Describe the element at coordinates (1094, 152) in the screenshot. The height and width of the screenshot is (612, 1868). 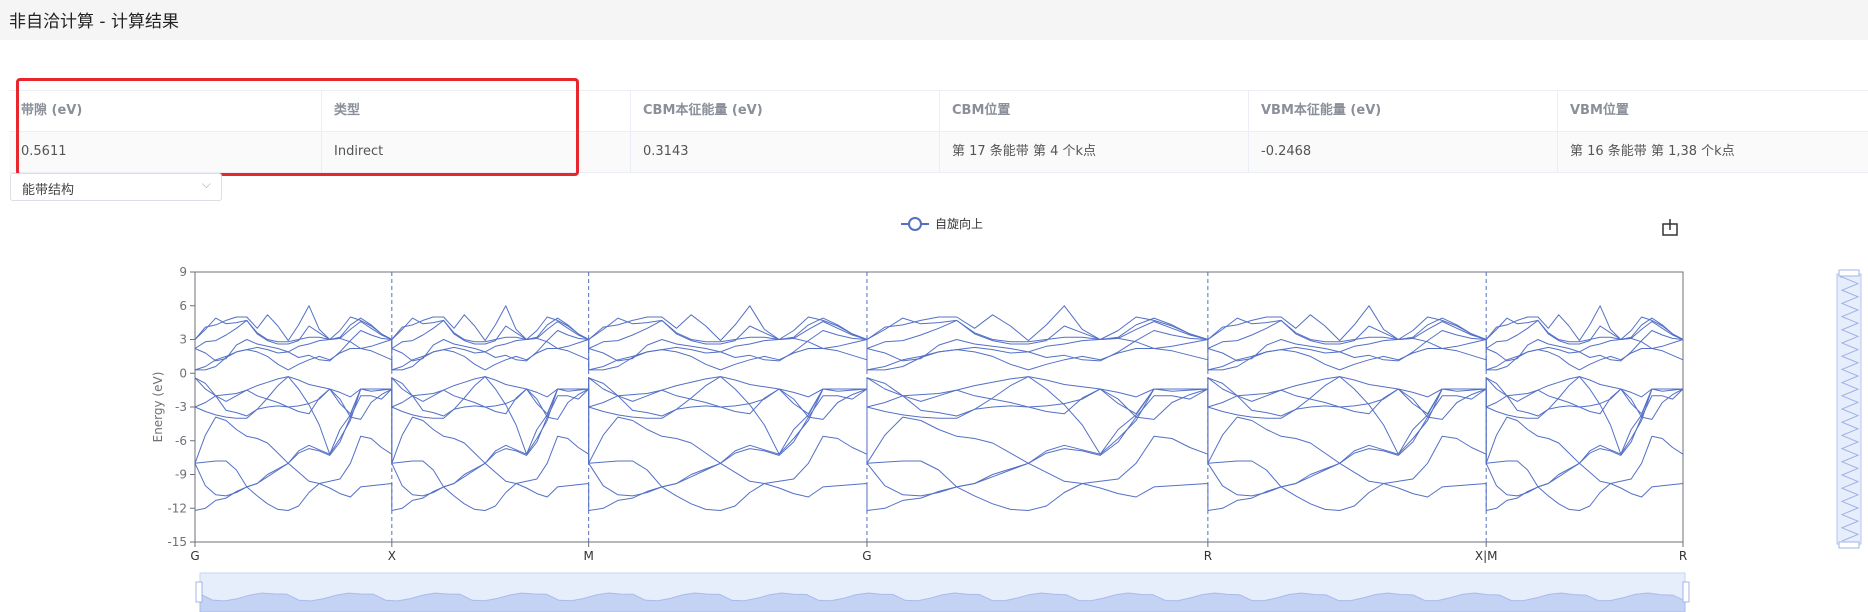
I see `cell-cbm-position: 第 17 条能带 第 4 个k点` at that location.